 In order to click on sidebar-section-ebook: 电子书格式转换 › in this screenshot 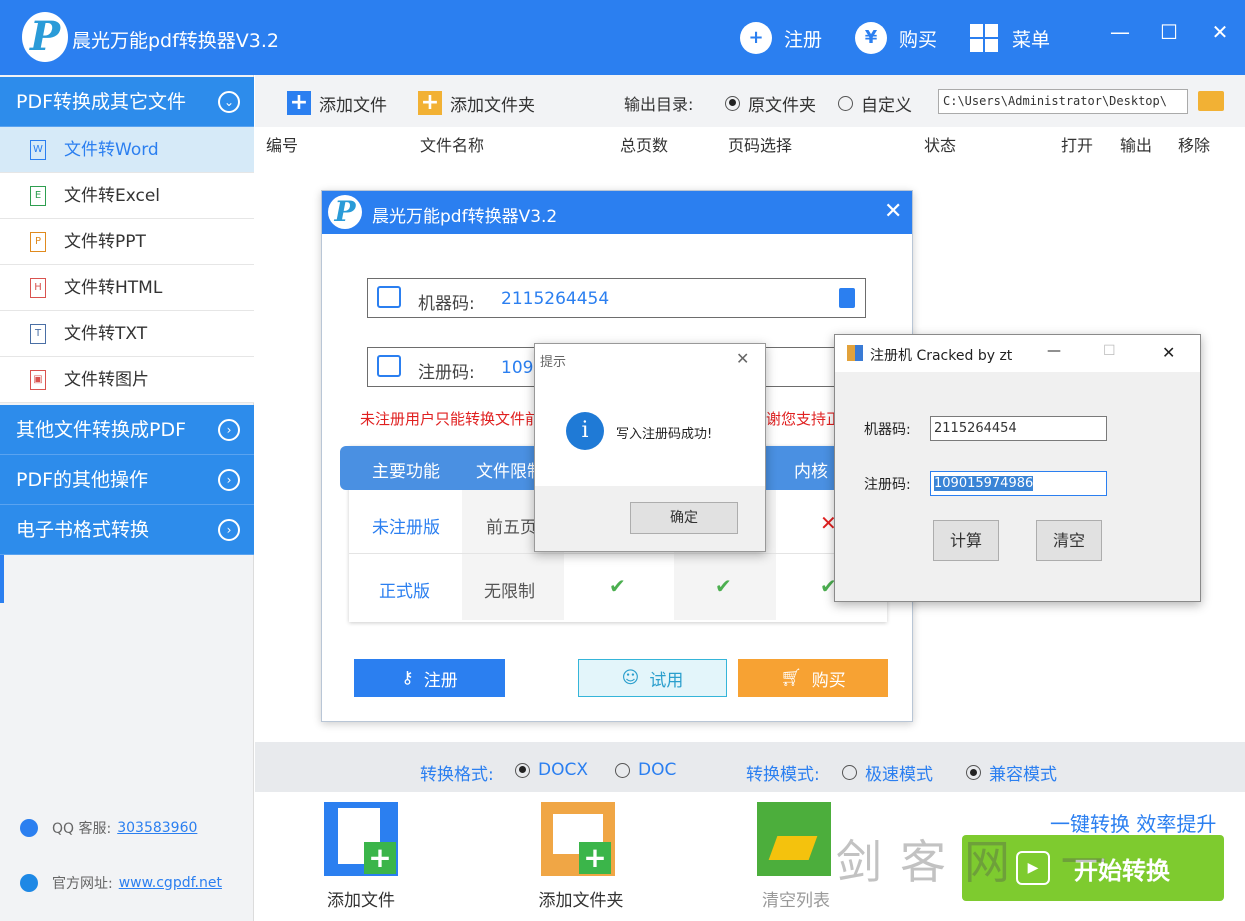, I will do `click(127, 530)`.